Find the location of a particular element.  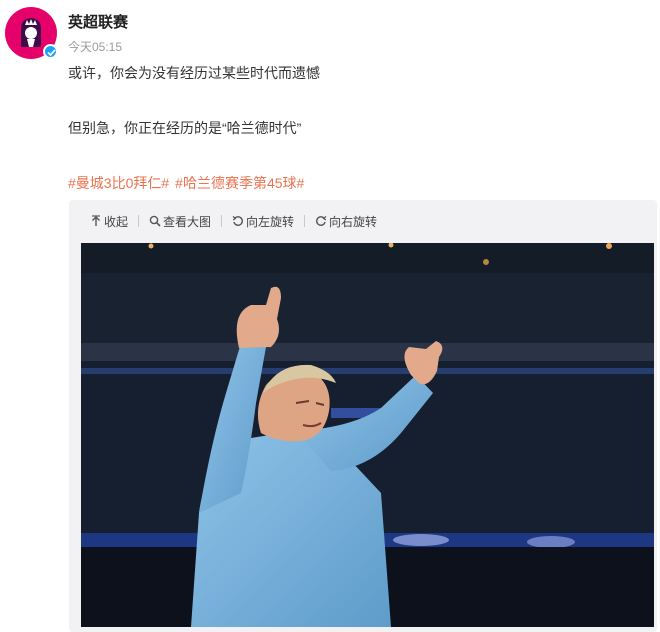

rotate-right-label: 向右旋转 is located at coordinates (353, 221).